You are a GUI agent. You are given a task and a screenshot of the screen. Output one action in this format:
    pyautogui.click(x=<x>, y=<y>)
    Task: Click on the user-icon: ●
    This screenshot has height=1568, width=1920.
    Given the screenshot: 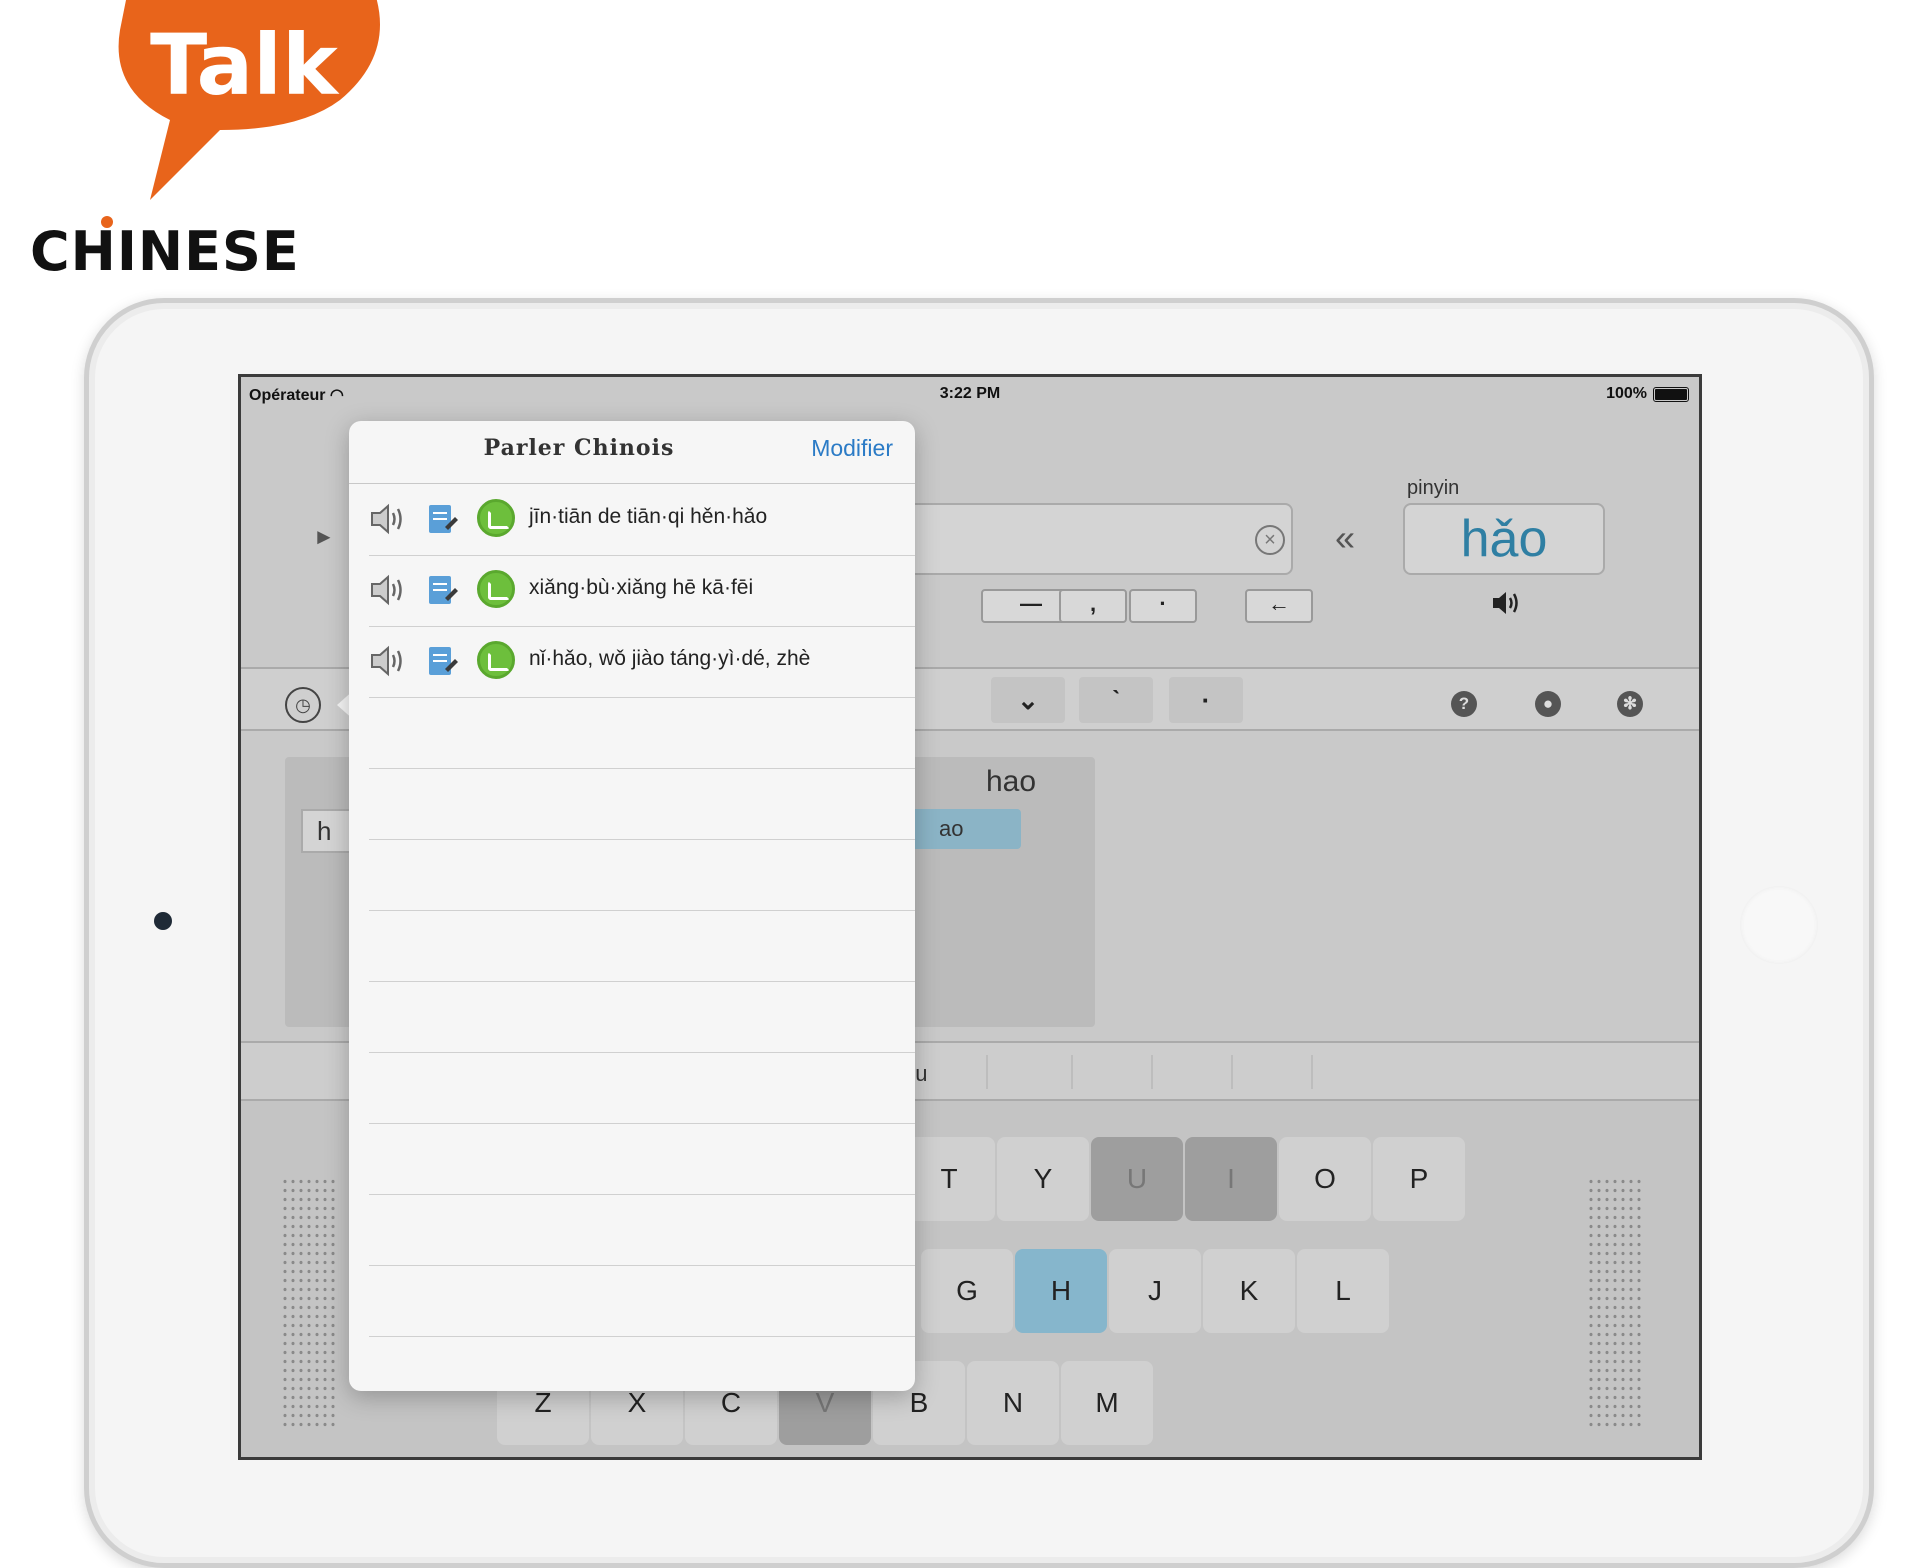 What is the action you would take?
    pyautogui.click(x=1548, y=704)
    